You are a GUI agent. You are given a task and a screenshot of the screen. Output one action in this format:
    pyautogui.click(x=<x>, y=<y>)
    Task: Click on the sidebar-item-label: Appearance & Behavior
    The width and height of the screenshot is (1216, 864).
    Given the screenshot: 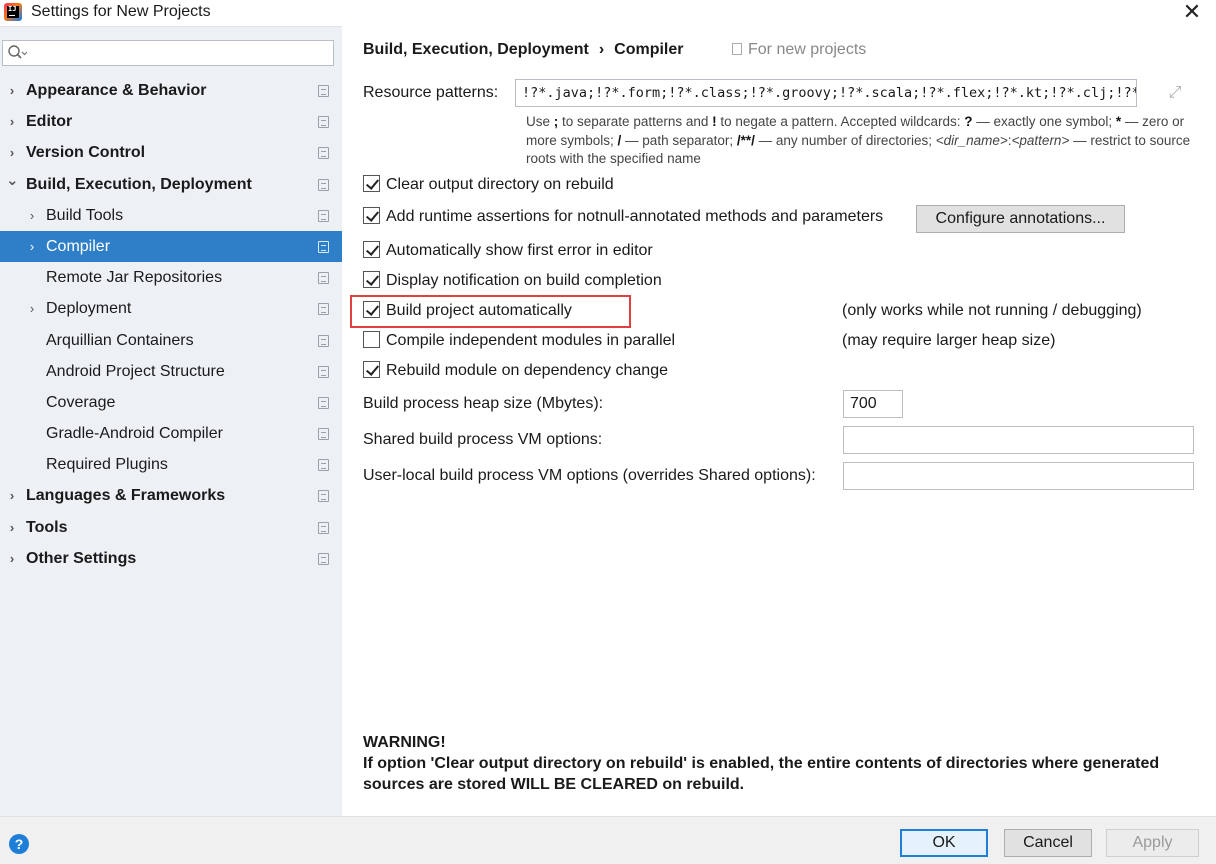 What is the action you would take?
    pyautogui.click(x=116, y=90)
    